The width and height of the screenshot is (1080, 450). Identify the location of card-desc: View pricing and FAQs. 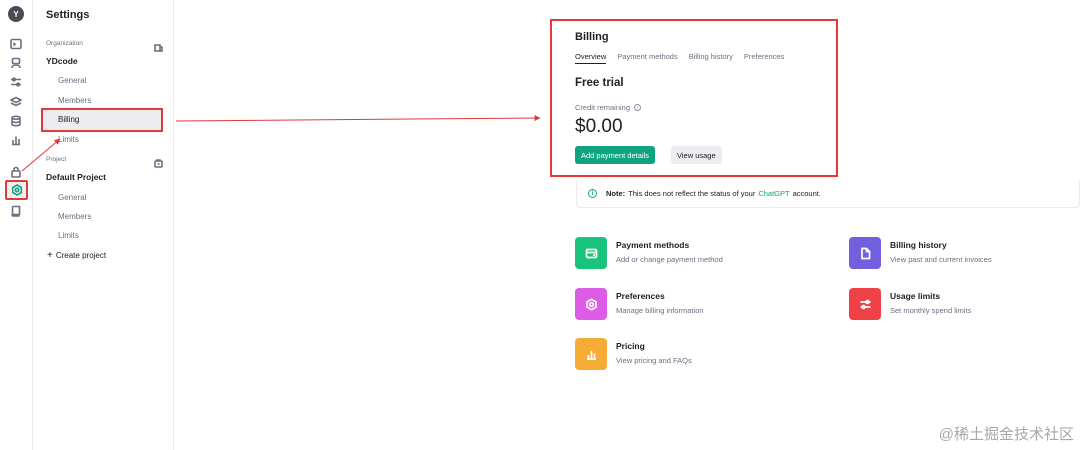
(654, 360).